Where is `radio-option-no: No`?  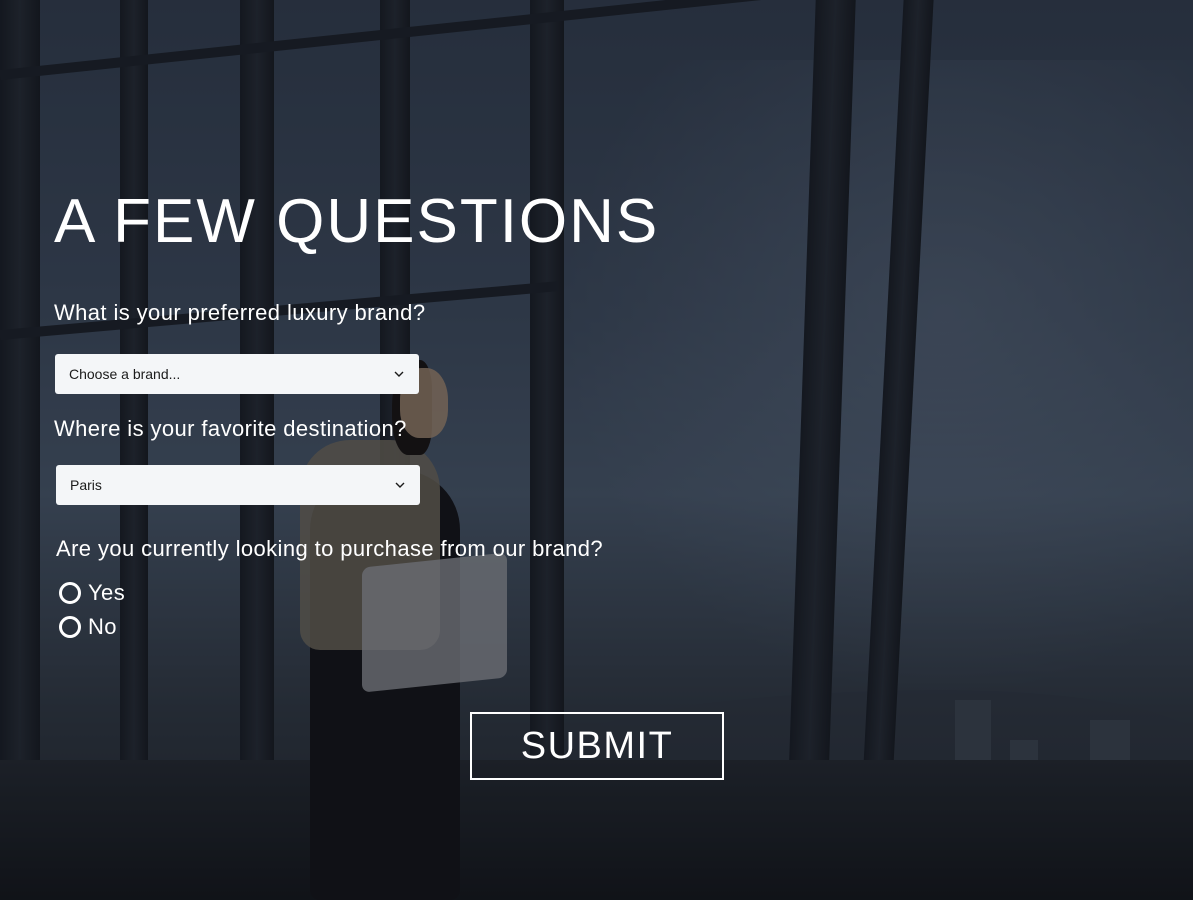
radio-option-no: No is located at coordinates (88, 627).